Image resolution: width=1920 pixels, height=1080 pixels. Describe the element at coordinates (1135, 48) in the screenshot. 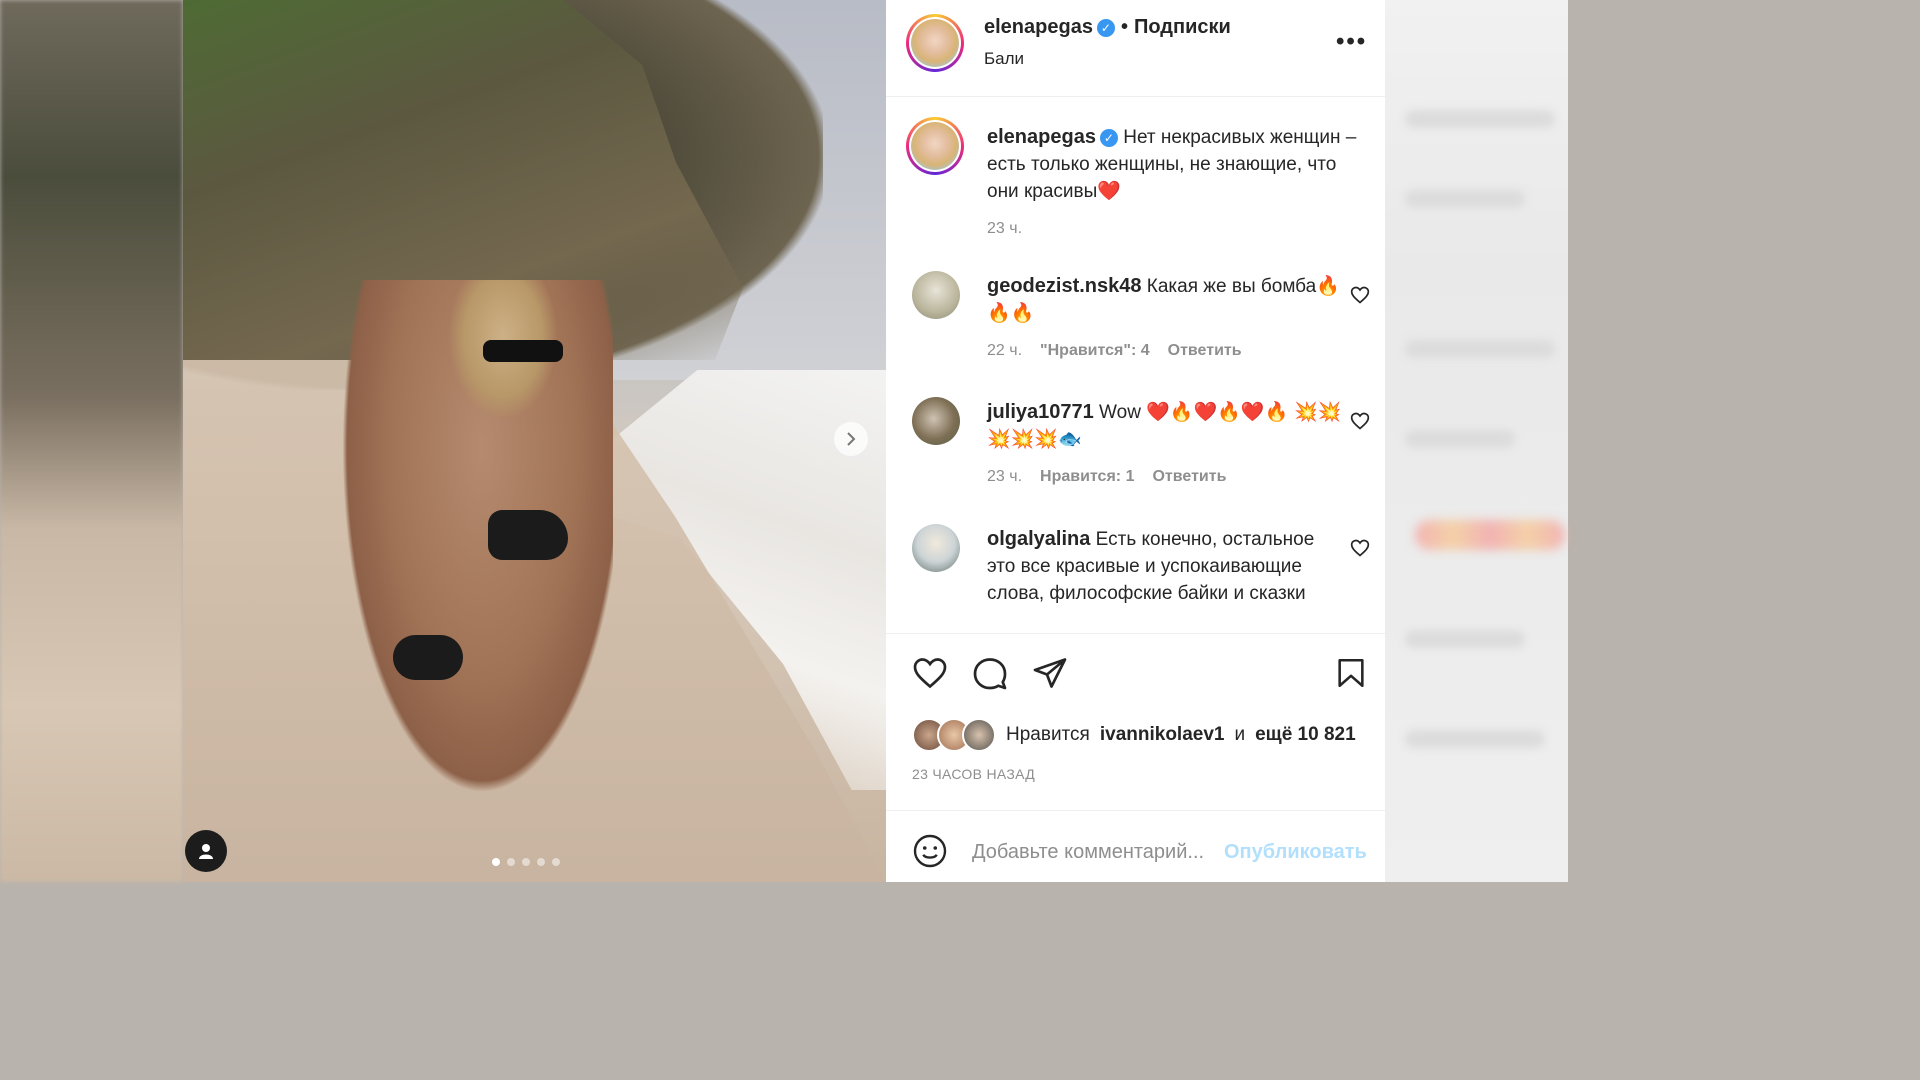

I see `post-header: elenapegas ✓ • Подписки Бали •••` at that location.